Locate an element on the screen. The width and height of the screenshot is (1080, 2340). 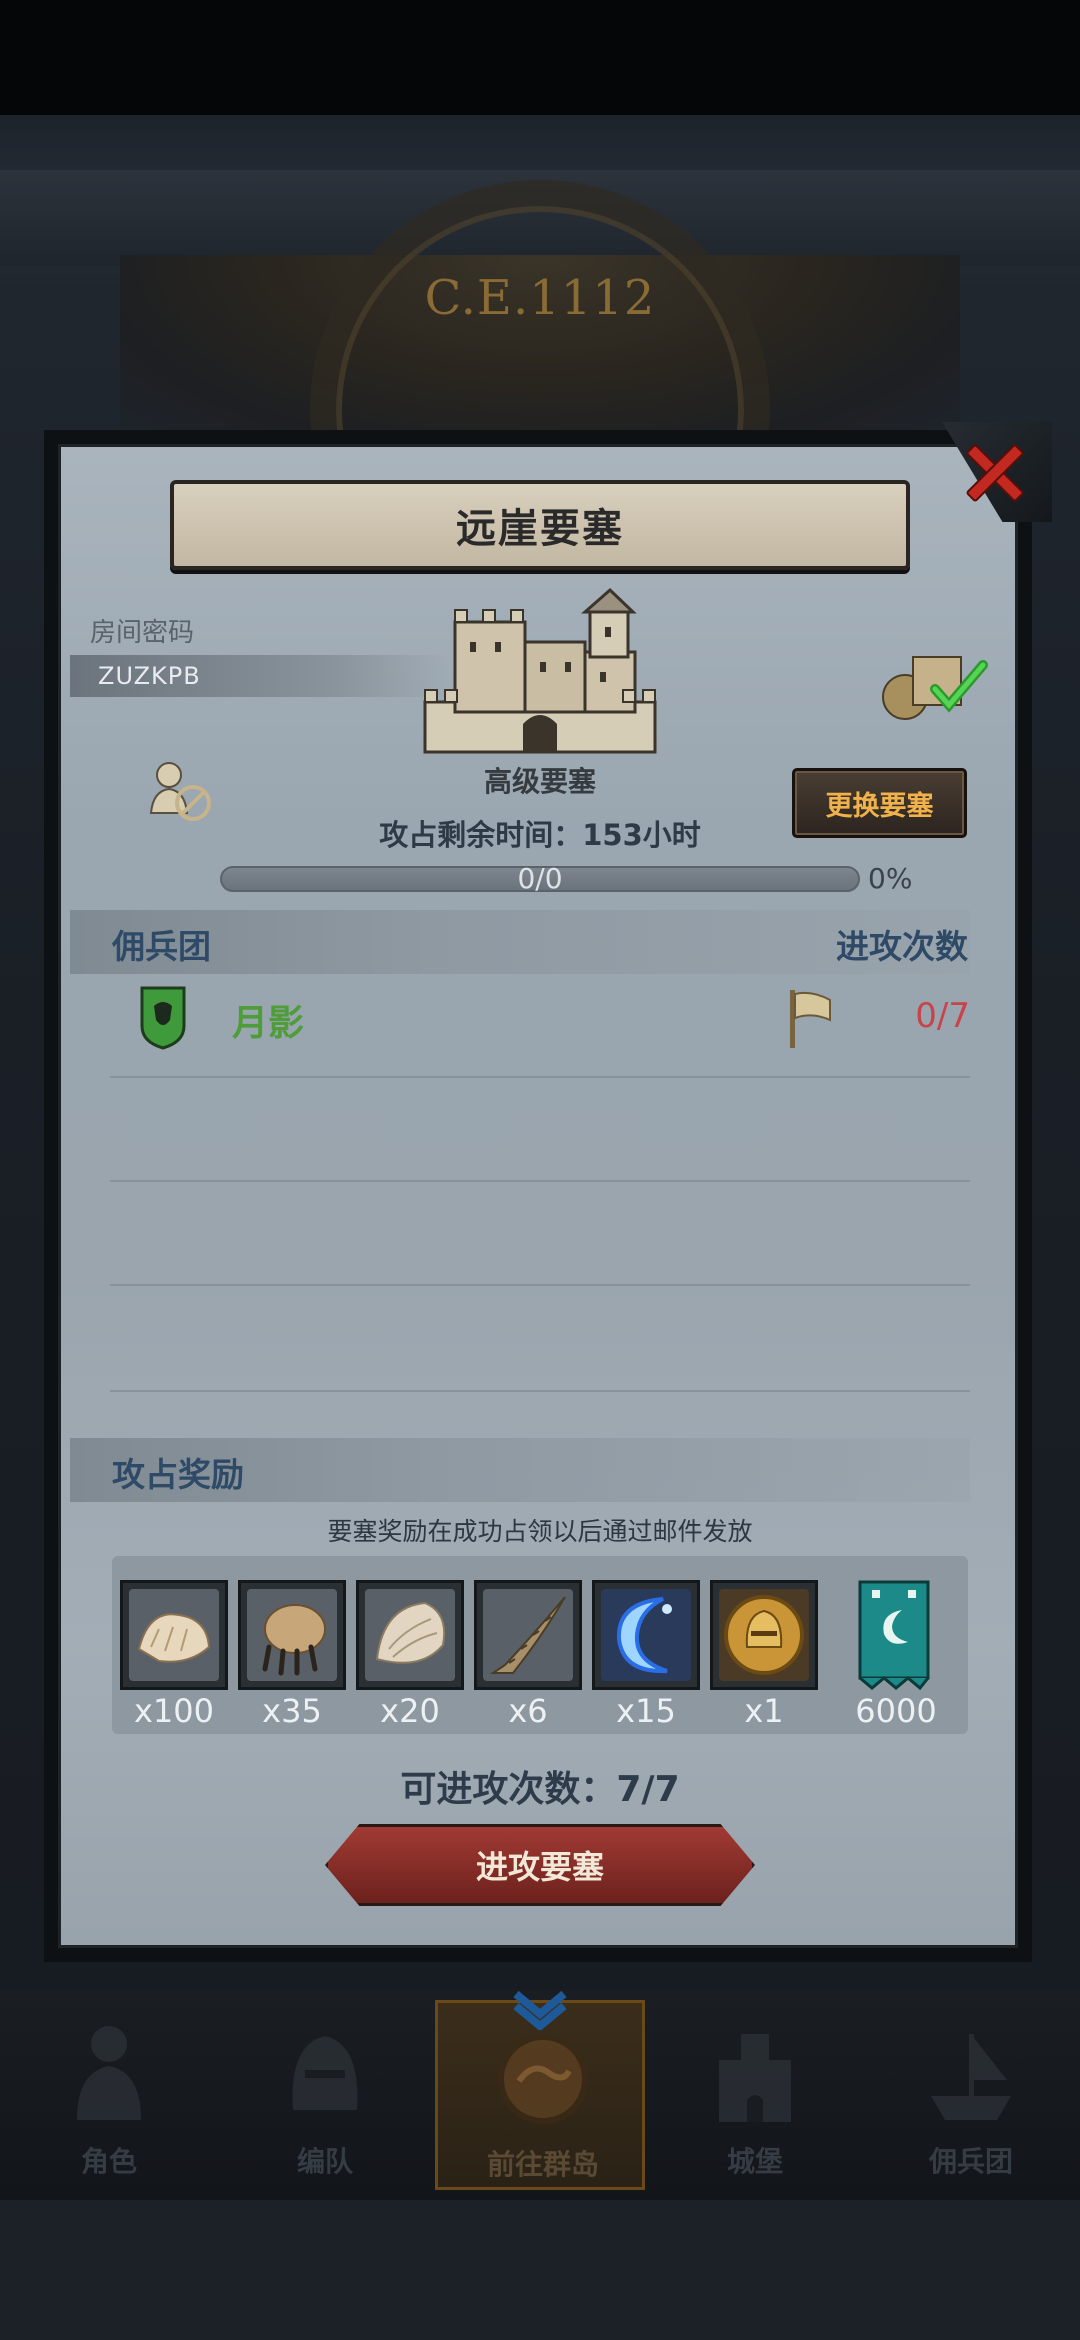
room-code: ZUZKPB is located at coordinates (149, 676).